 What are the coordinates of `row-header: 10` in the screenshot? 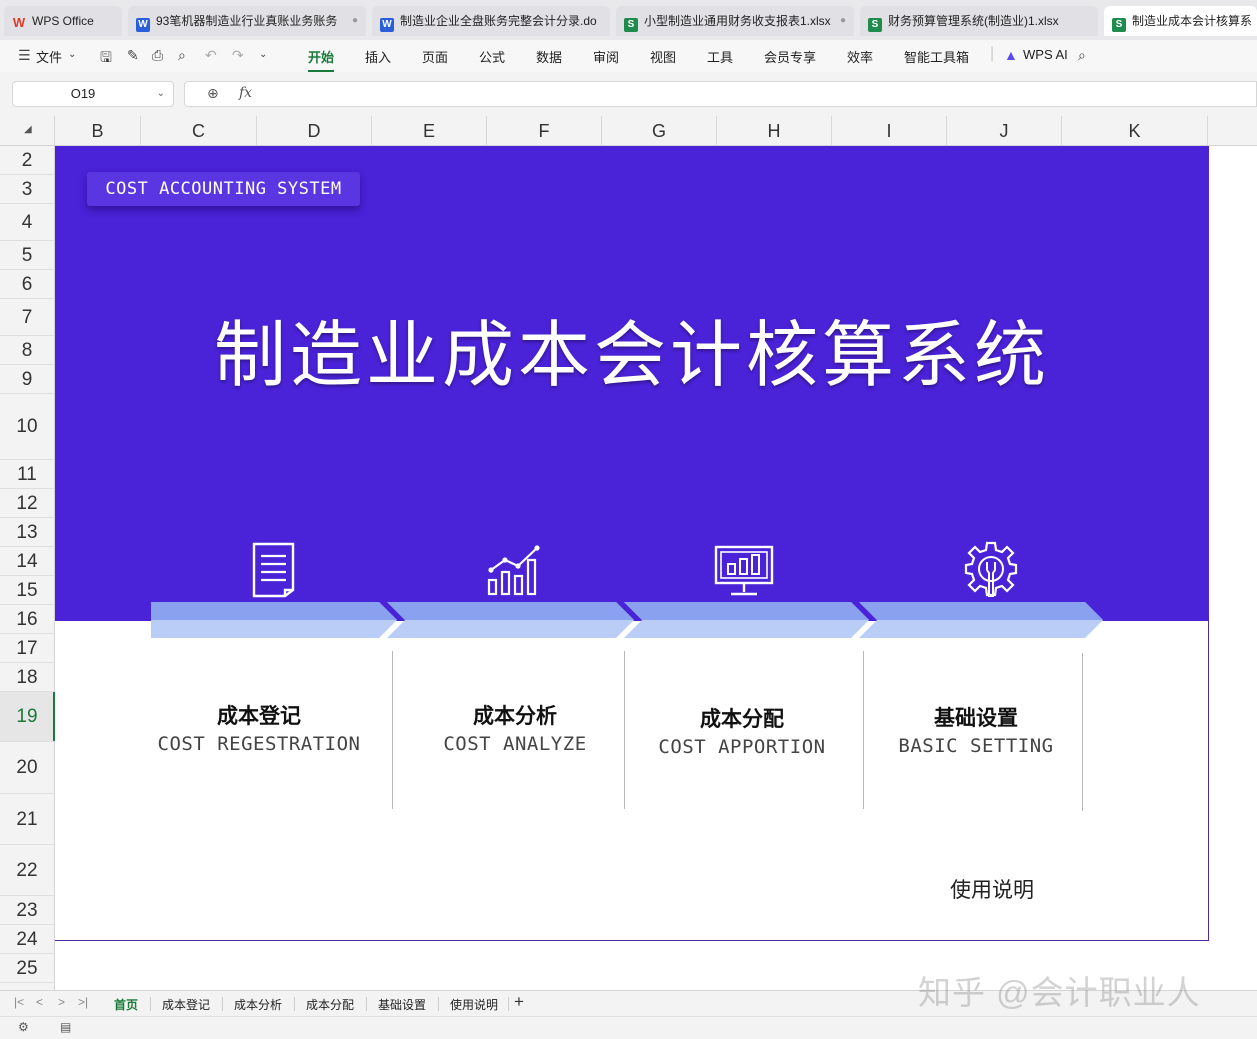 It's located at (27, 427).